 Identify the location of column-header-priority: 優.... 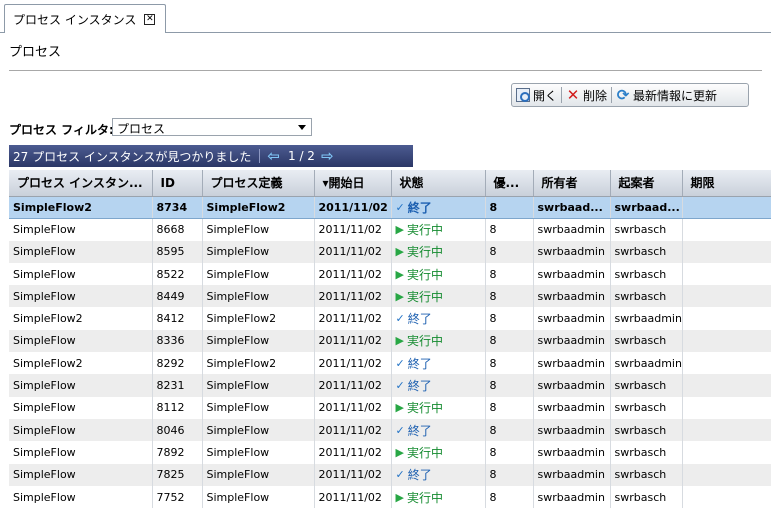
(509, 183).